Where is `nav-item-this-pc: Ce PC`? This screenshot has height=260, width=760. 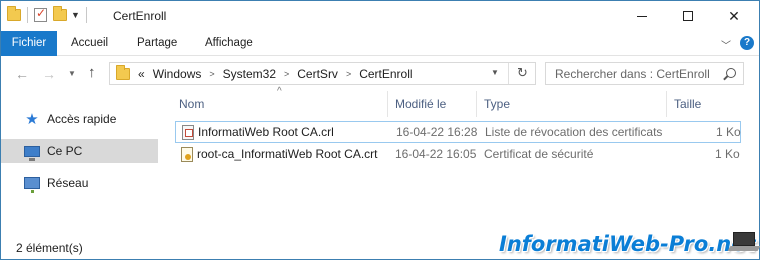
nav-item-this-pc: Ce PC is located at coordinates (79, 151).